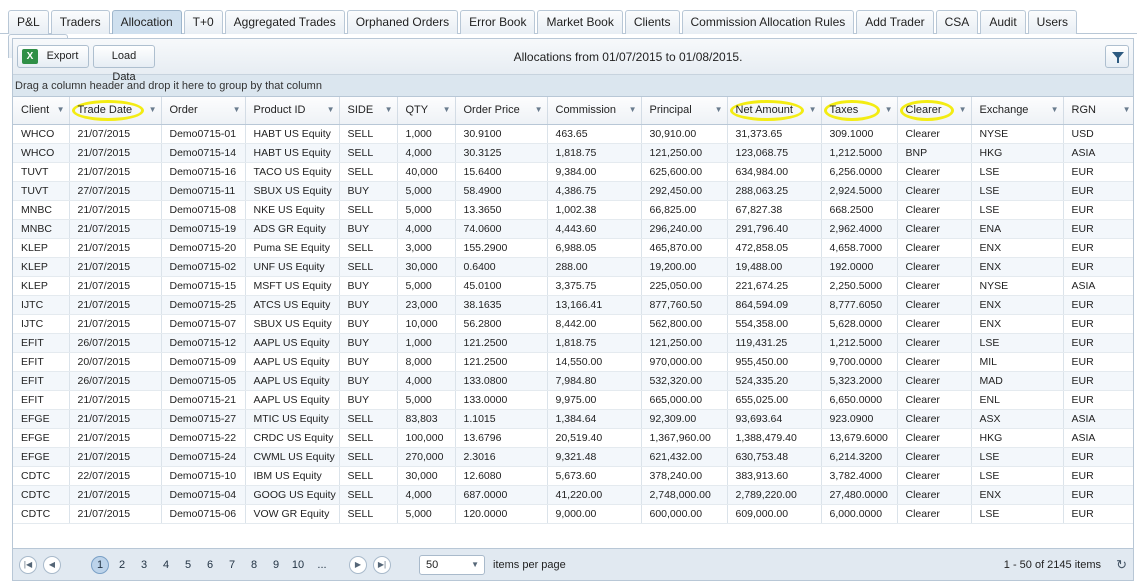 This screenshot has width=1137, height=583. What do you see at coordinates (276, 565) in the screenshot?
I see `page-number: 9` at bounding box center [276, 565].